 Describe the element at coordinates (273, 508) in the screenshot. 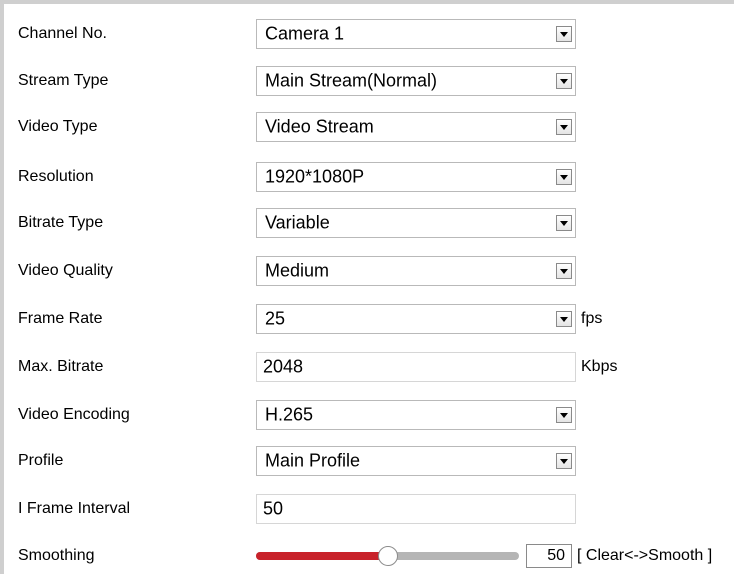

I see `i-frame-interval-value: 50` at that location.